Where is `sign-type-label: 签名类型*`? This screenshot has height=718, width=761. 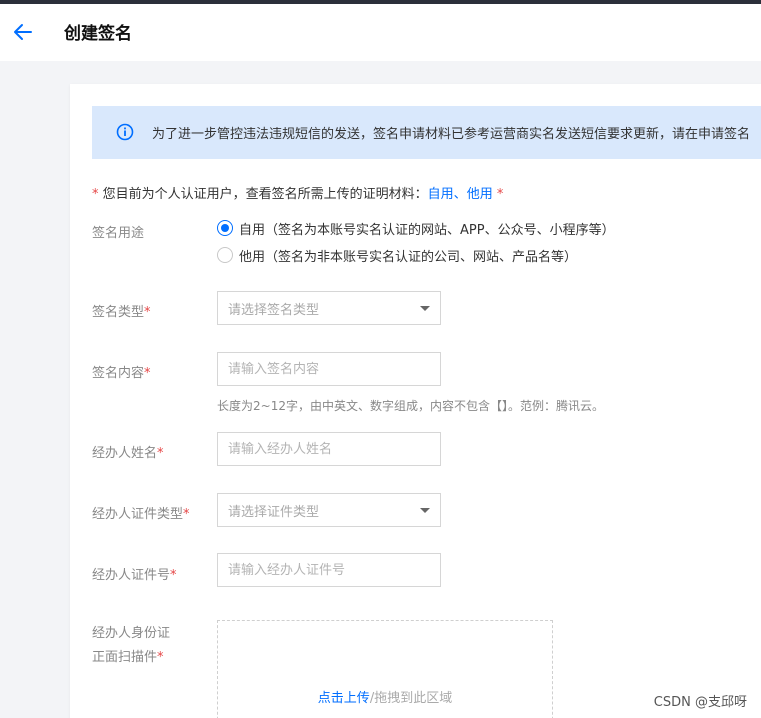 sign-type-label: 签名类型* is located at coordinates (121, 312).